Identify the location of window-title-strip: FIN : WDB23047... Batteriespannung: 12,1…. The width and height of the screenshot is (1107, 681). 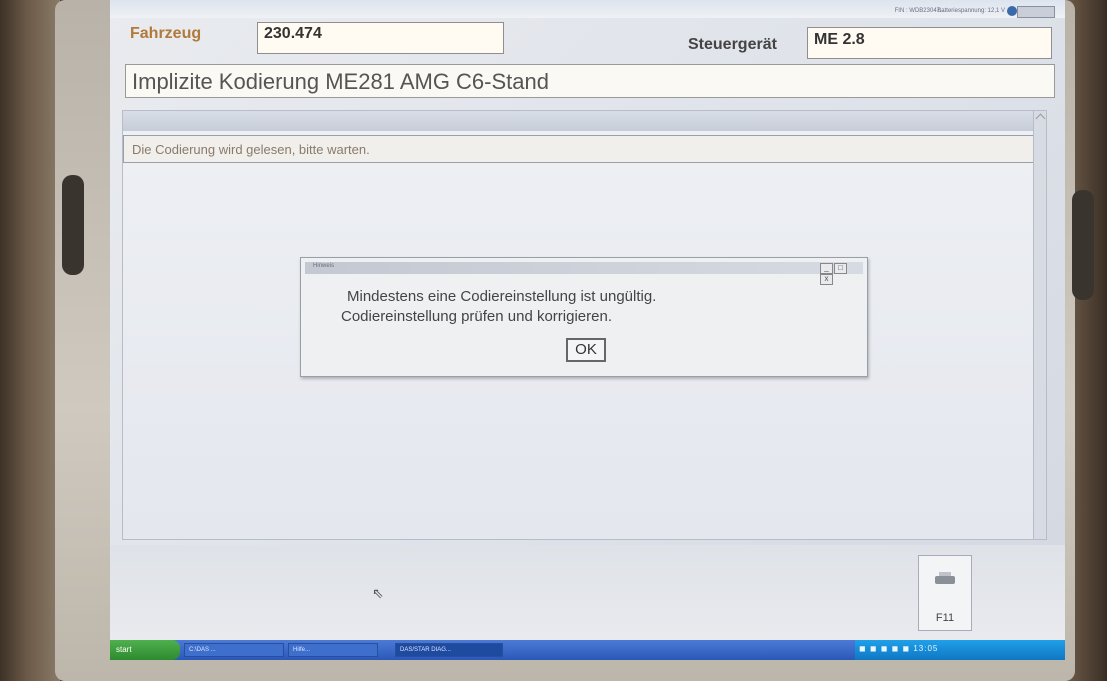
(587, 9).